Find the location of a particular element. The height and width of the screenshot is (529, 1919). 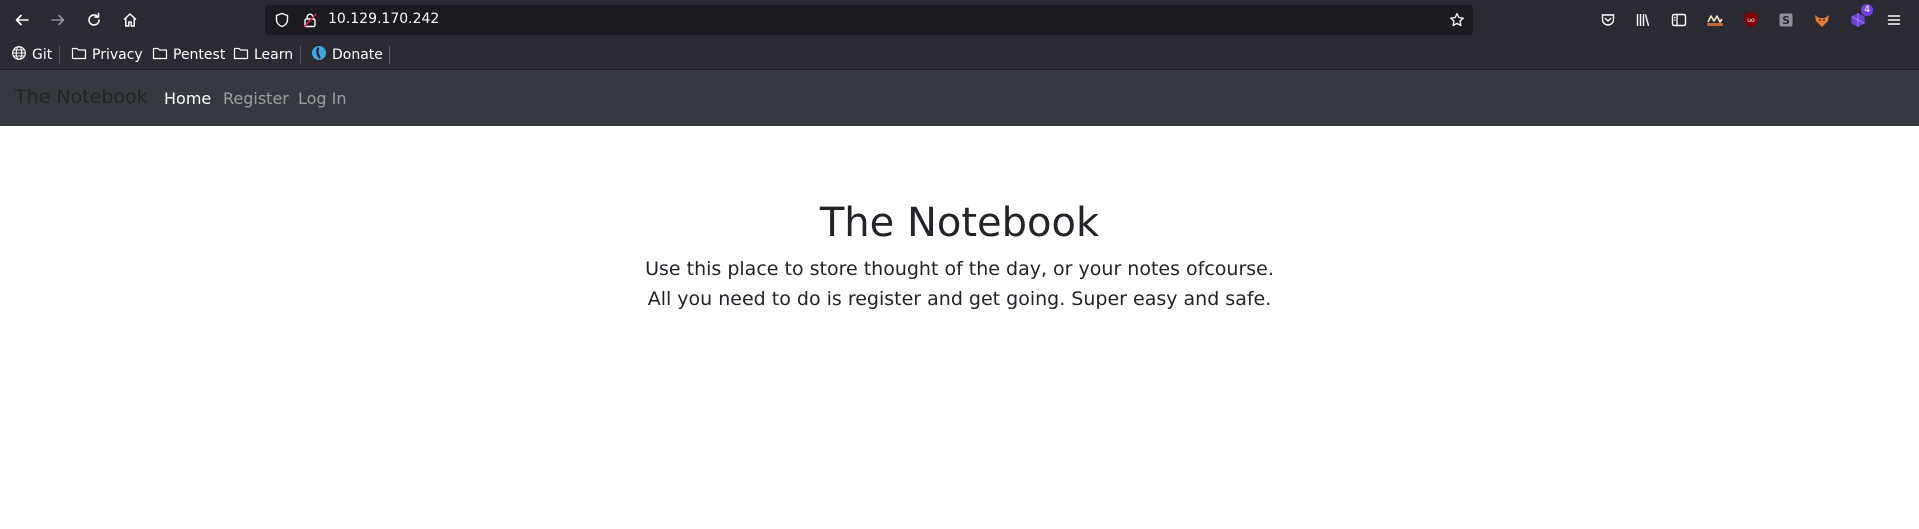

site-navbar: The Notebook Home Register Log In is located at coordinates (959, 98).